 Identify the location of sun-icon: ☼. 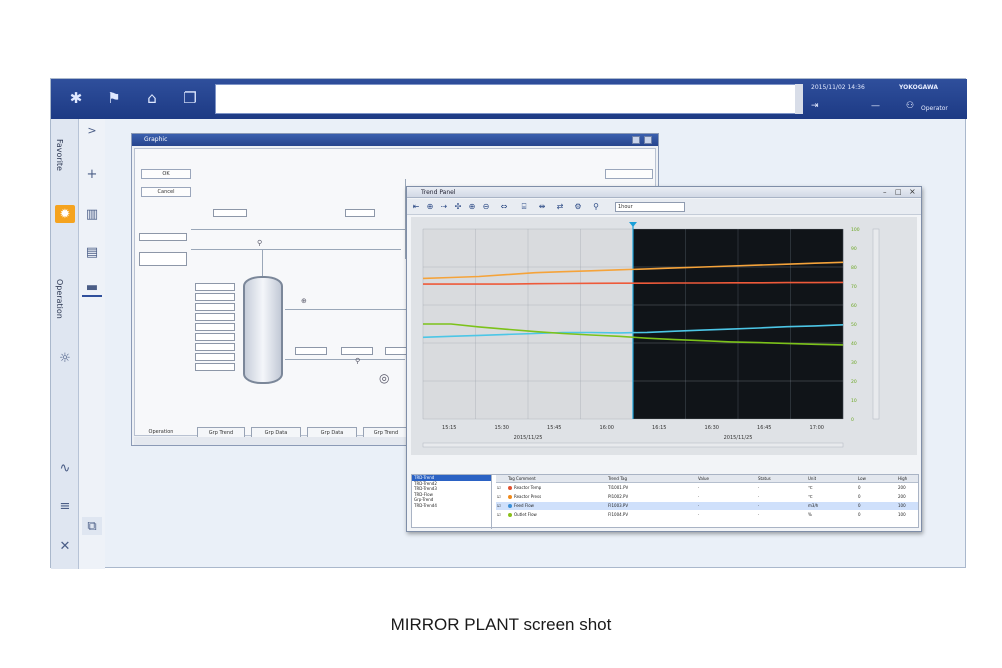
(65, 358).